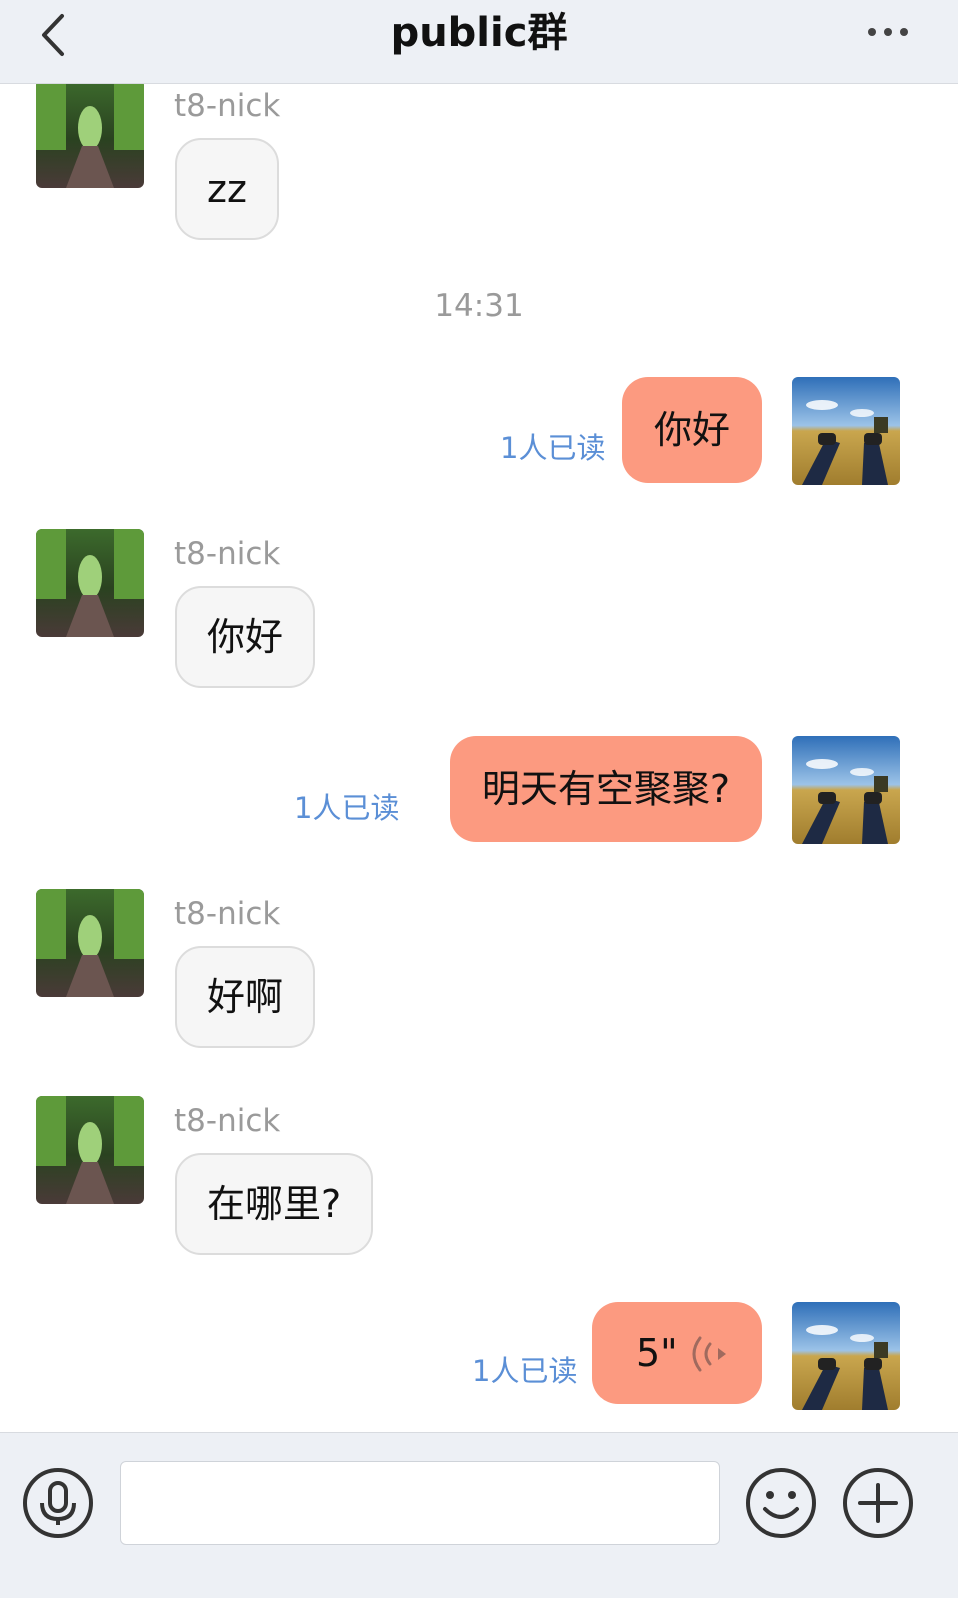 This screenshot has width=958, height=1598. I want to click on more-dots-icon, so click(888, 32).